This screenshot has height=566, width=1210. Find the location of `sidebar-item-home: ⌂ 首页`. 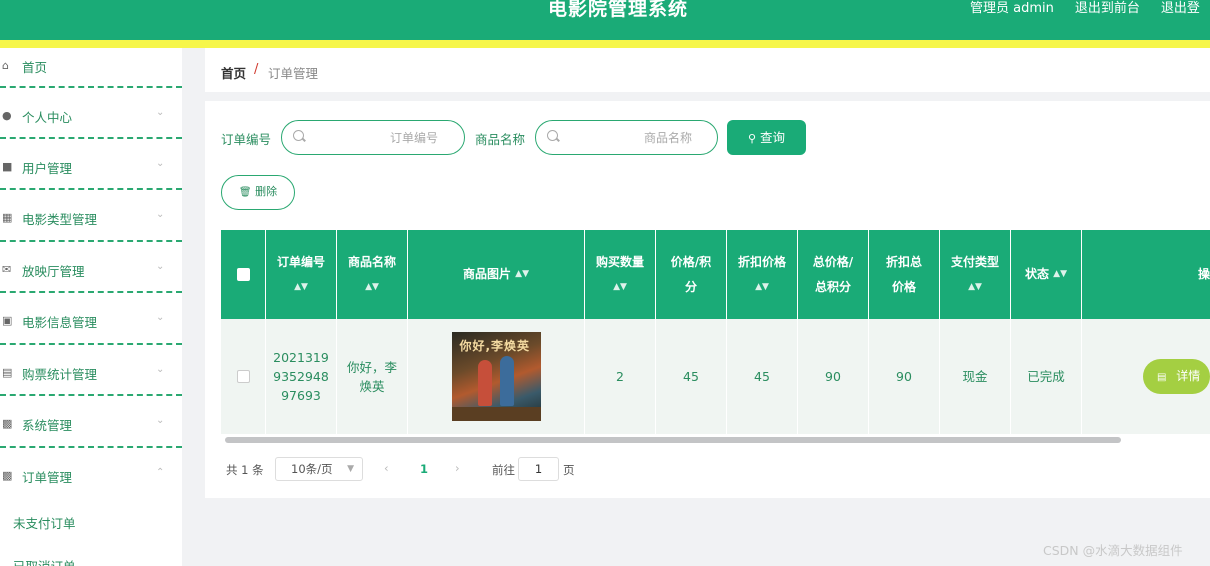

sidebar-item-home: ⌂ 首页 is located at coordinates (91, 81).